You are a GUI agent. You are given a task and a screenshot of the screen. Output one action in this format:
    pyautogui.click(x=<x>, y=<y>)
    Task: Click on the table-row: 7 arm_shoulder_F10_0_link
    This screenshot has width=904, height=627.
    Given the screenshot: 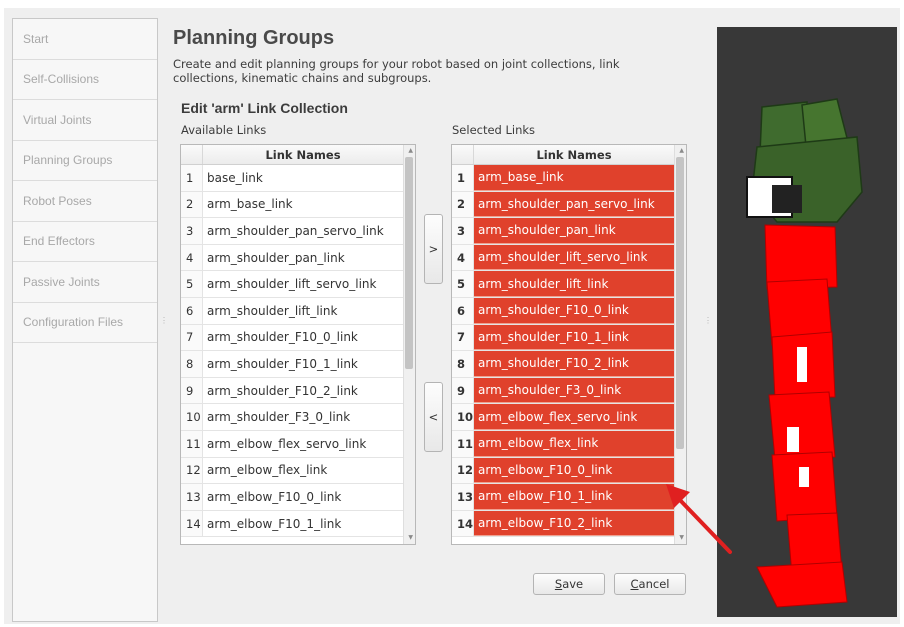 What is the action you would take?
    pyautogui.click(x=298, y=338)
    